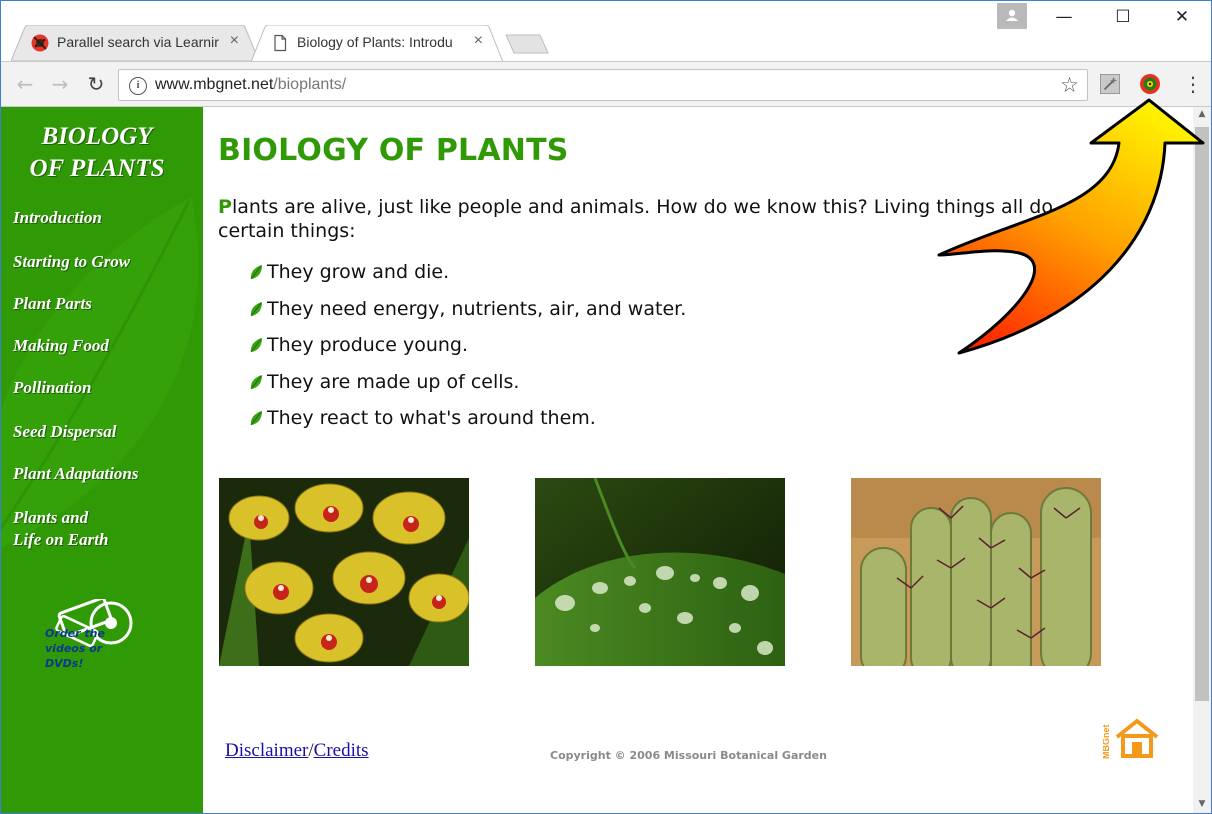 This screenshot has height=814, width=1212. I want to click on new-tab-button, so click(527, 44).